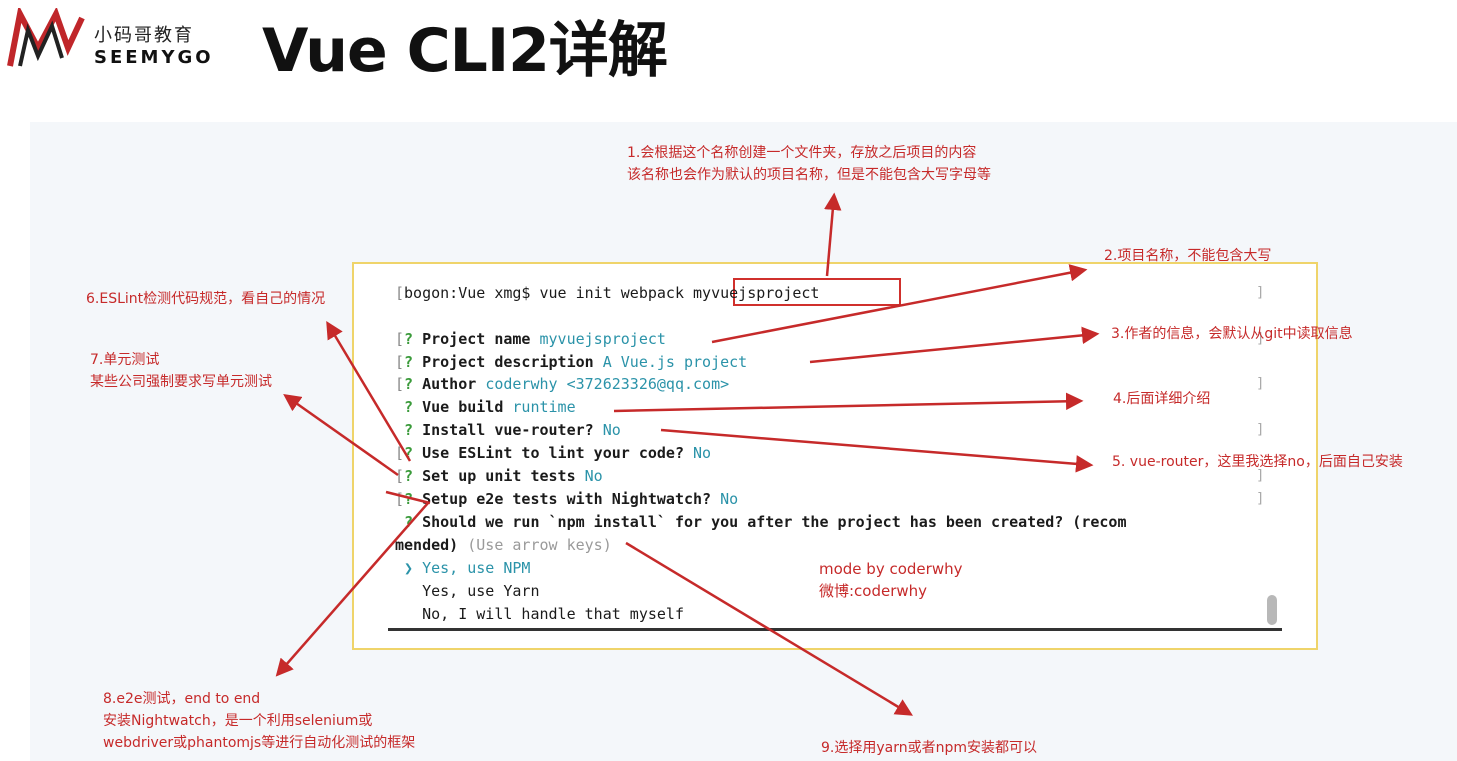 The width and height of the screenshot is (1457, 761). Describe the element at coordinates (408, 497) in the screenshot. I see `arrow-8-tail` at that location.